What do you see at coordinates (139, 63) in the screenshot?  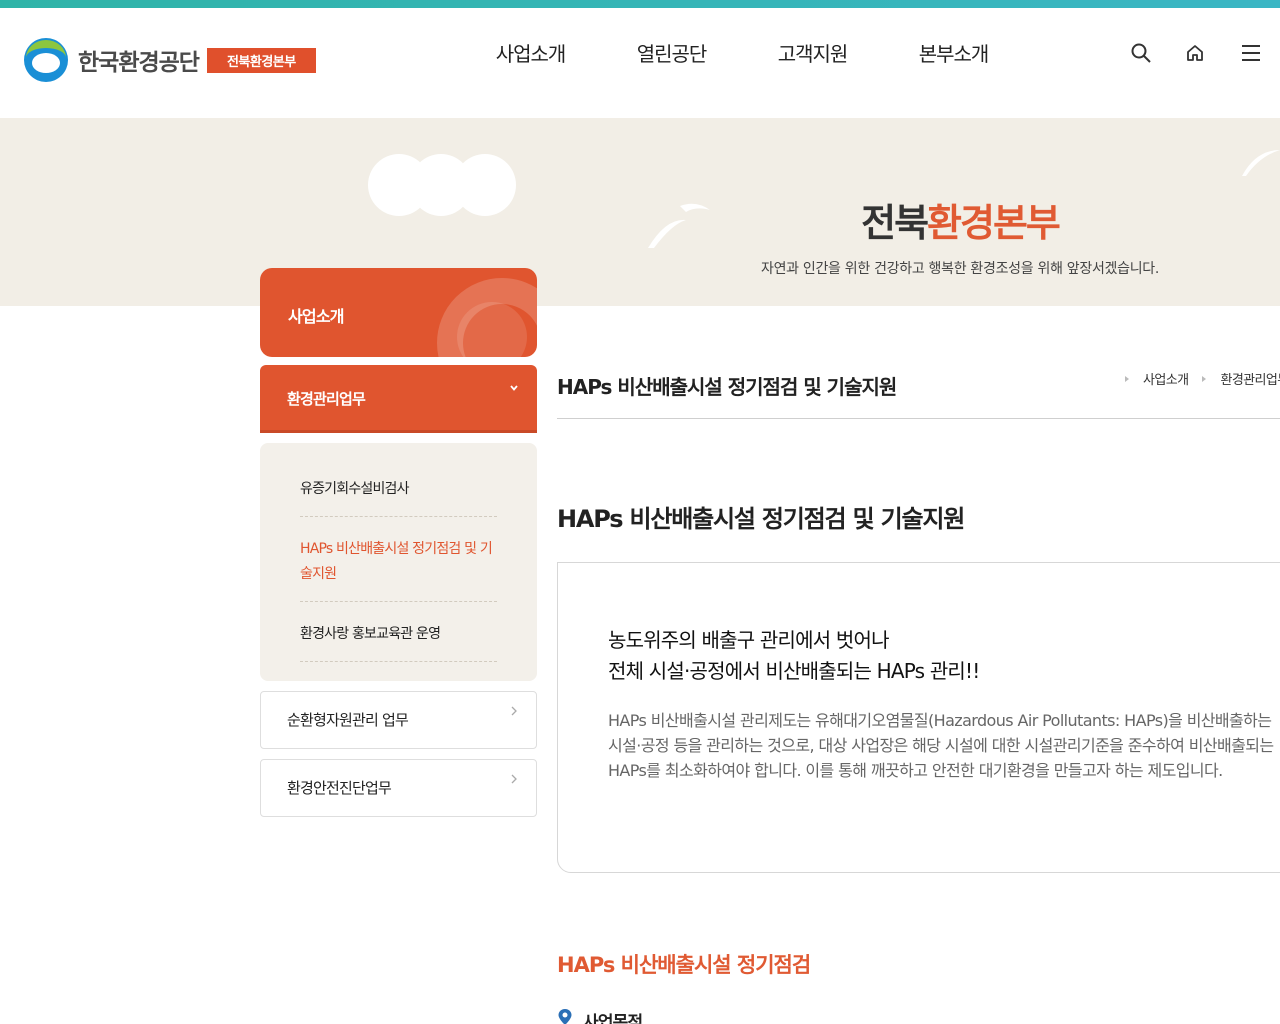 I see `logo-text: 한국환경공단` at bounding box center [139, 63].